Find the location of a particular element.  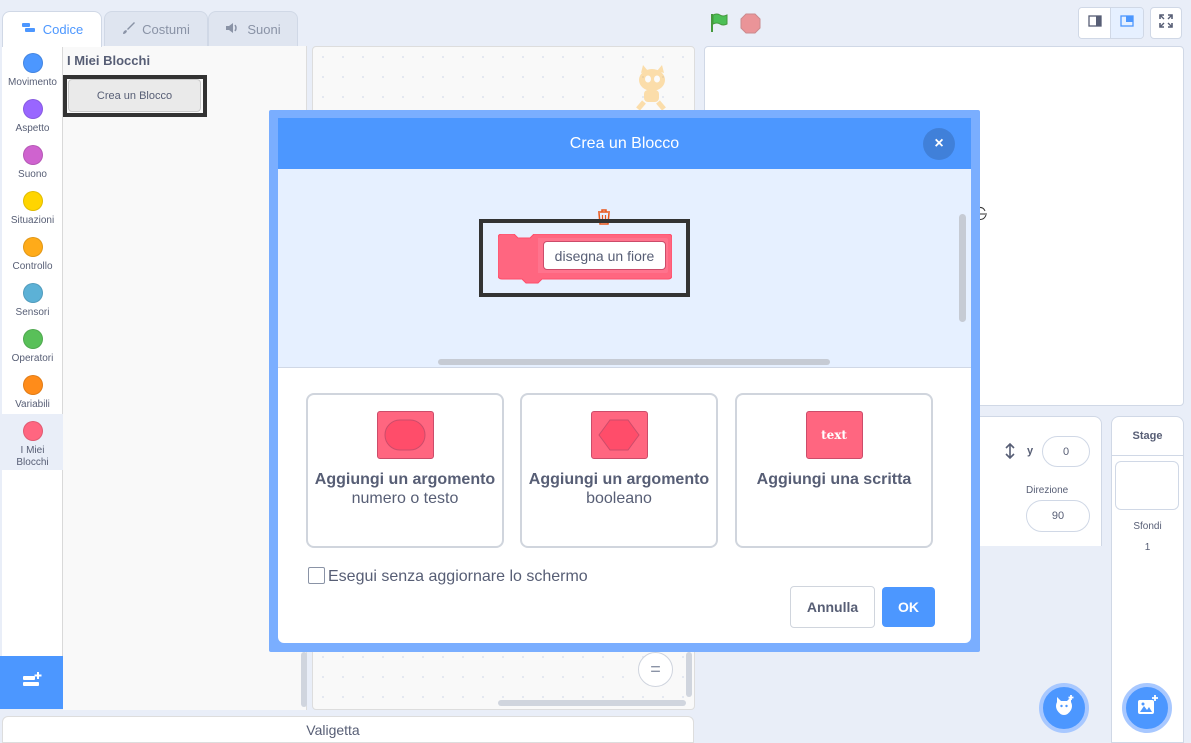

palette-section-title: I Miei Blocchi is located at coordinates (109, 60).